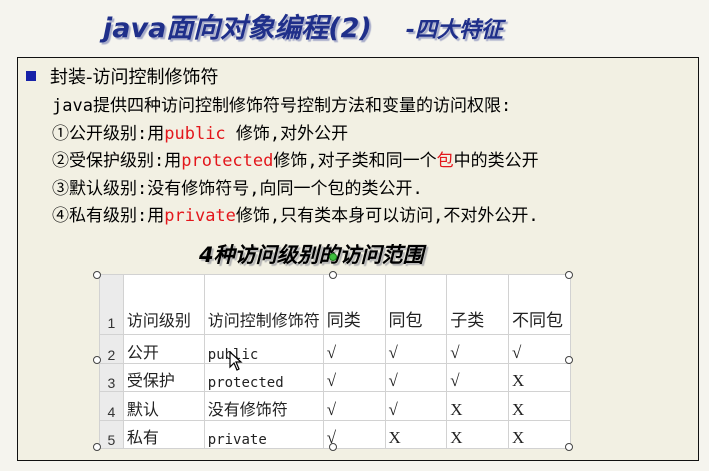  Describe the element at coordinates (163, 349) in the screenshot. I see `table-cell: 公开` at that location.